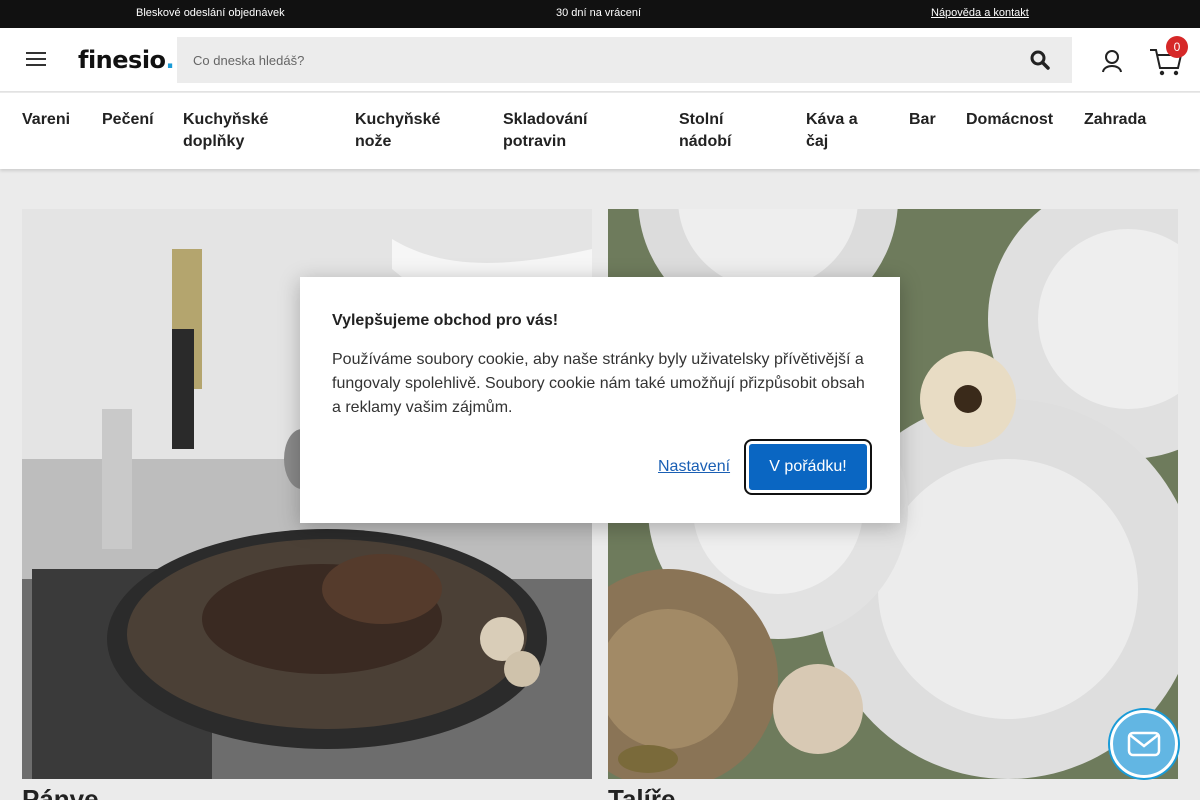  What do you see at coordinates (1177, 47) in the screenshot?
I see `cart-count-badge: 0` at bounding box center [1177, 47].